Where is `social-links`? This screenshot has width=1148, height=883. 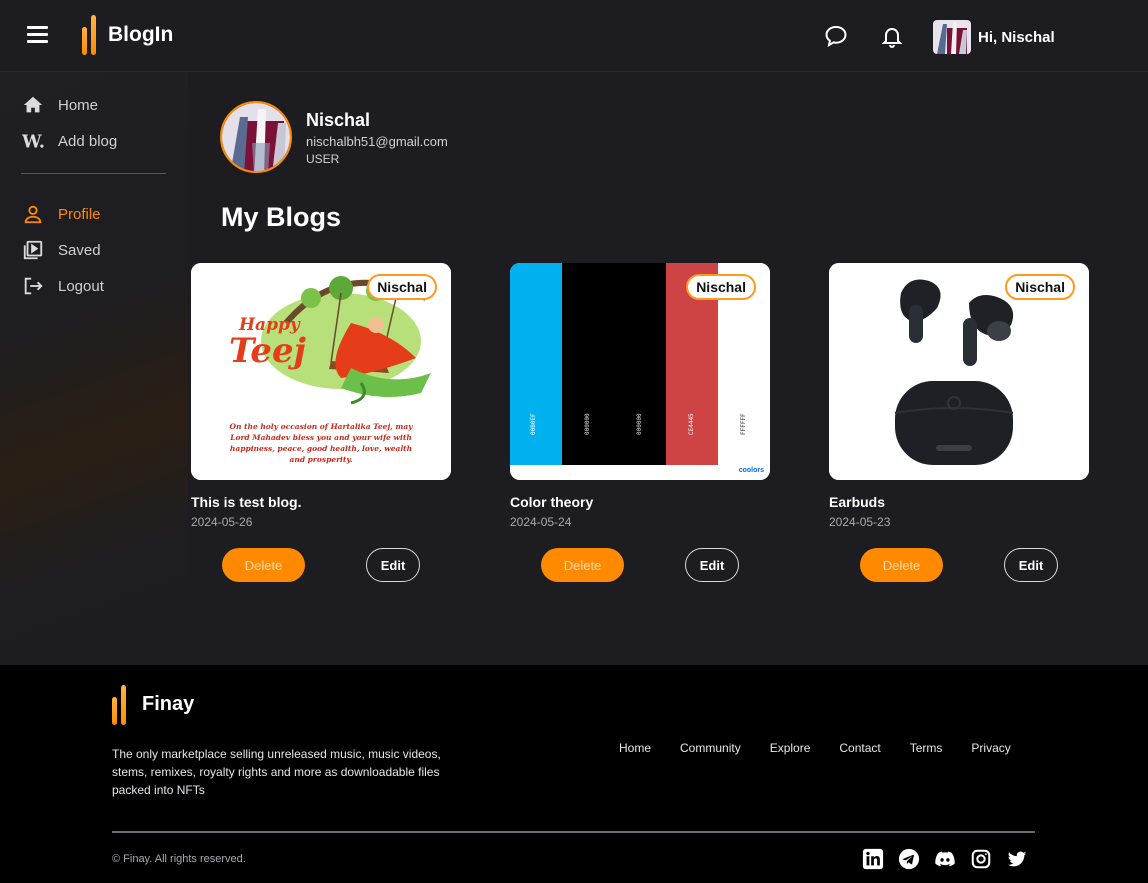
social-links is located at coordinates (945, 859).